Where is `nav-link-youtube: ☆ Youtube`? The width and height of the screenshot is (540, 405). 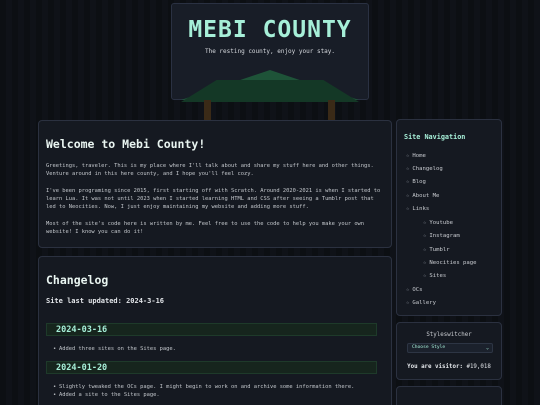 nav-link-youtube: ☆ Youtube is located at coordinates (438, 223).